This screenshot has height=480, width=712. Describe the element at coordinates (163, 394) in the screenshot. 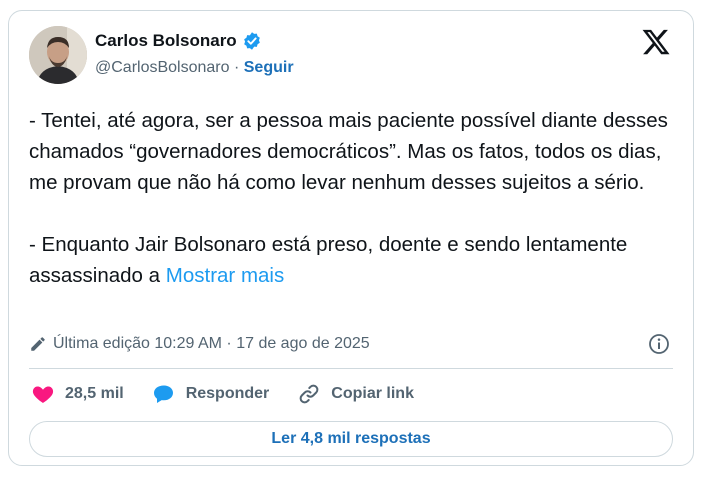

I see `speech-bubble-icon` at that location.